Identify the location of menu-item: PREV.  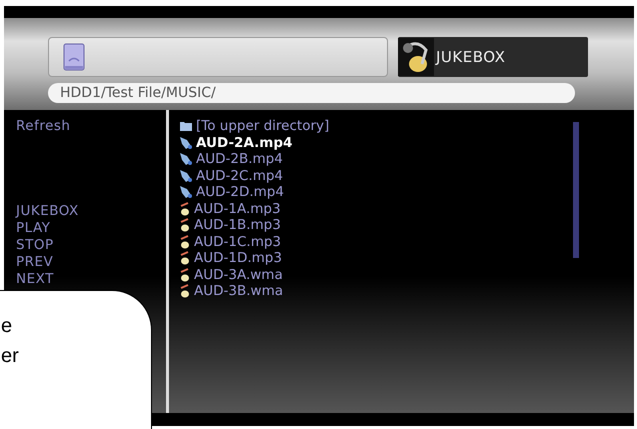
(85, 262).